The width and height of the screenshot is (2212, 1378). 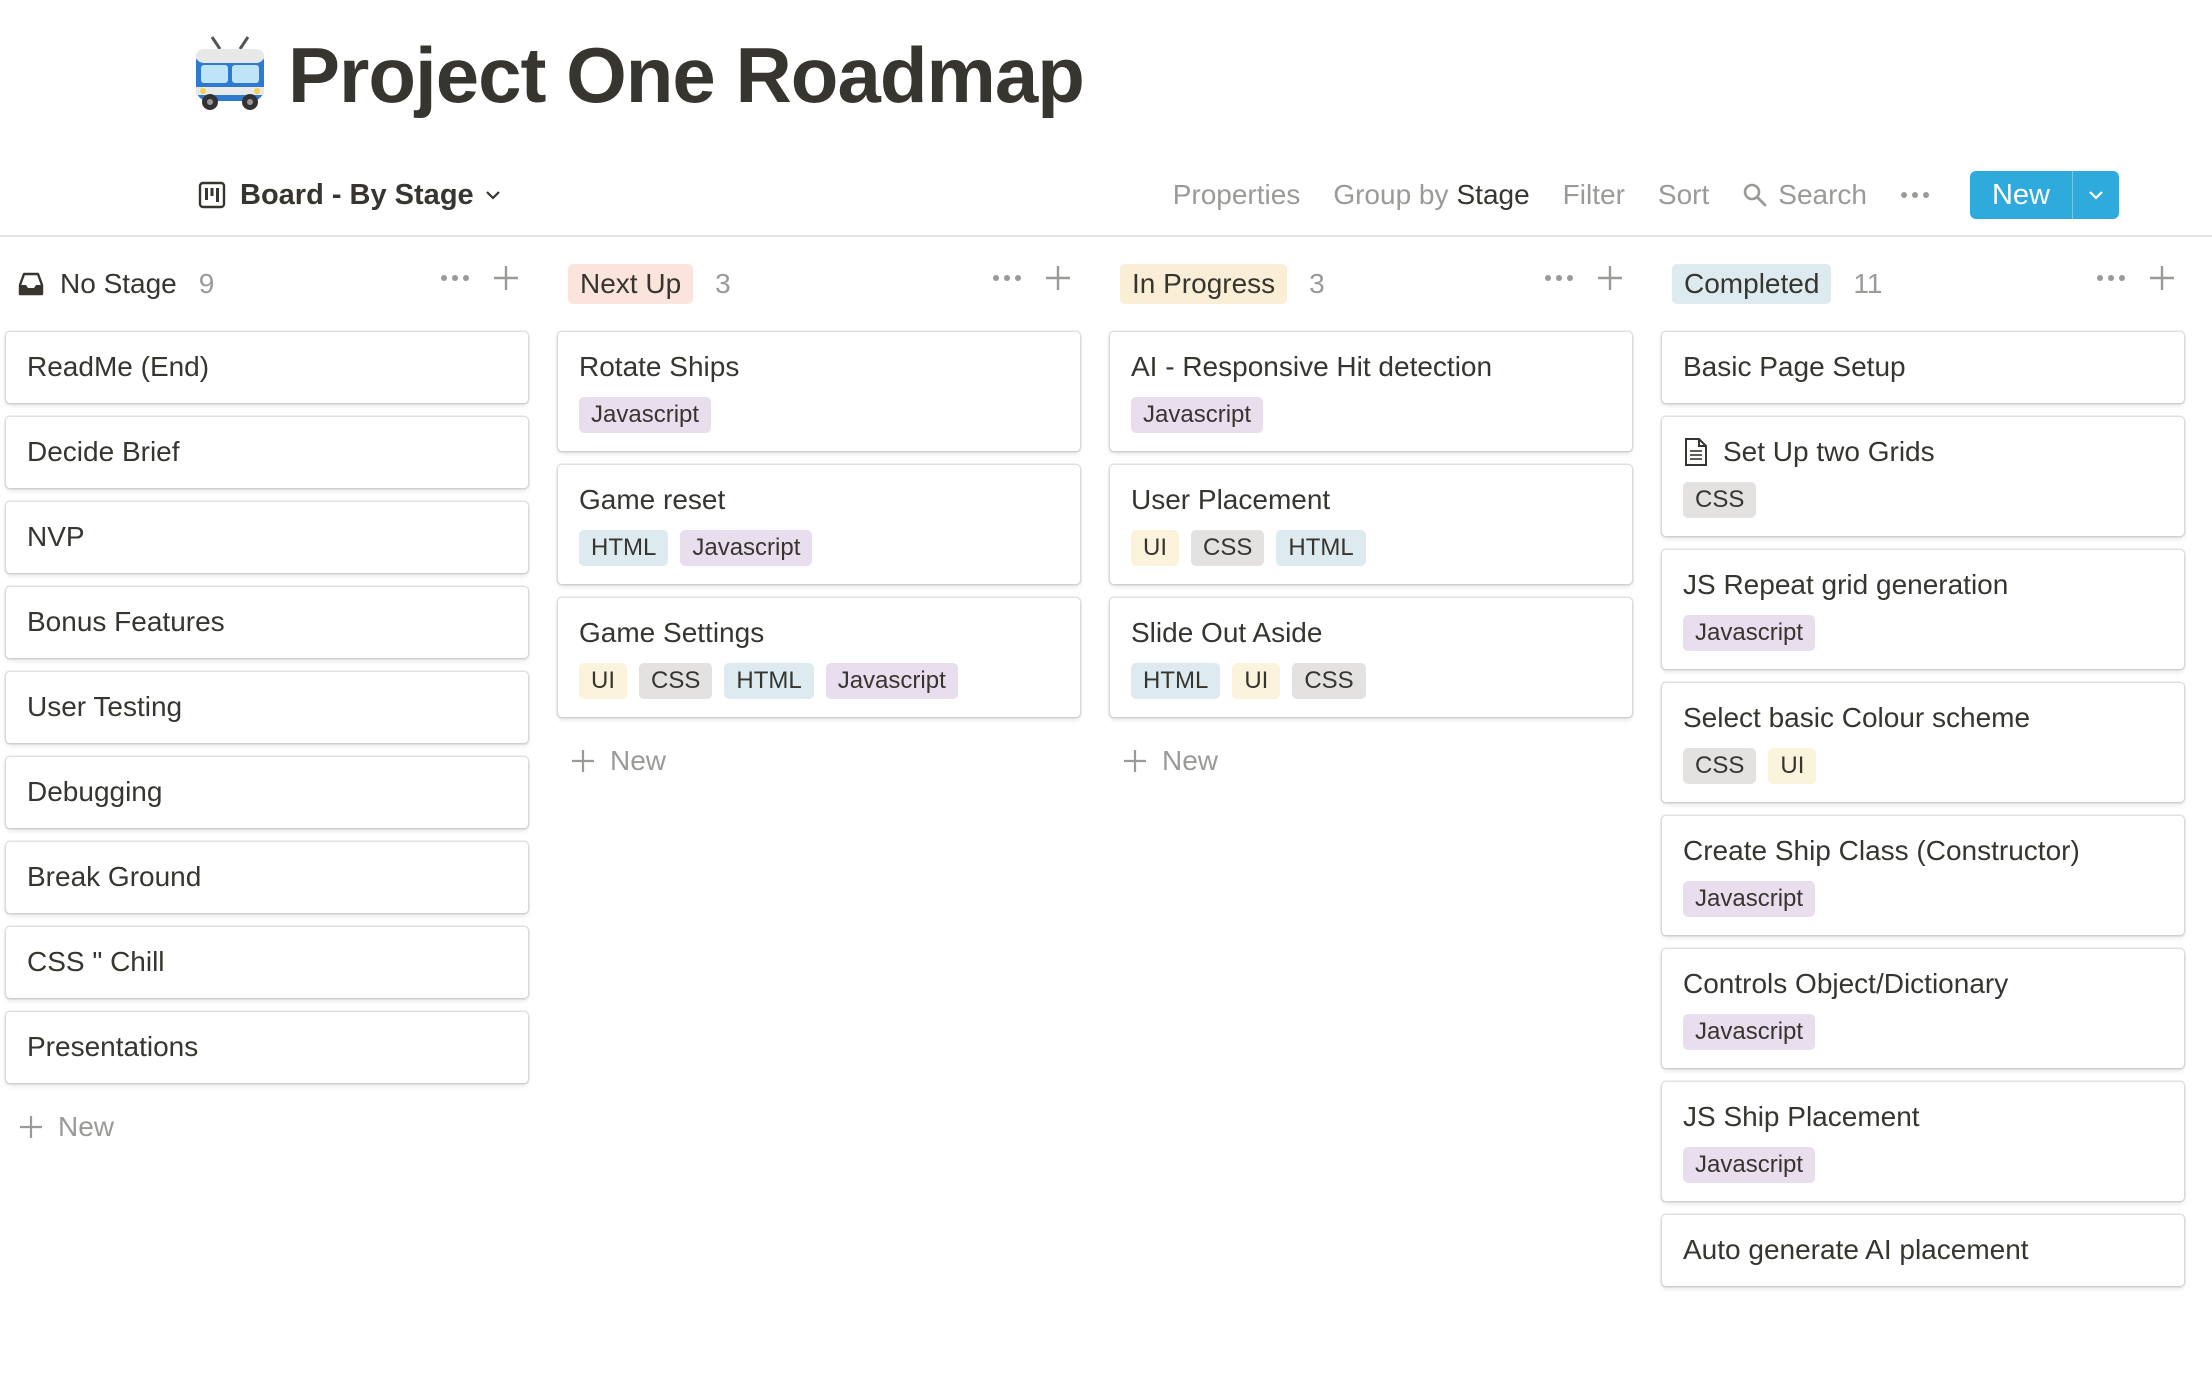 I want to click on filter-button: Filter, so click(x=1594, y=195).